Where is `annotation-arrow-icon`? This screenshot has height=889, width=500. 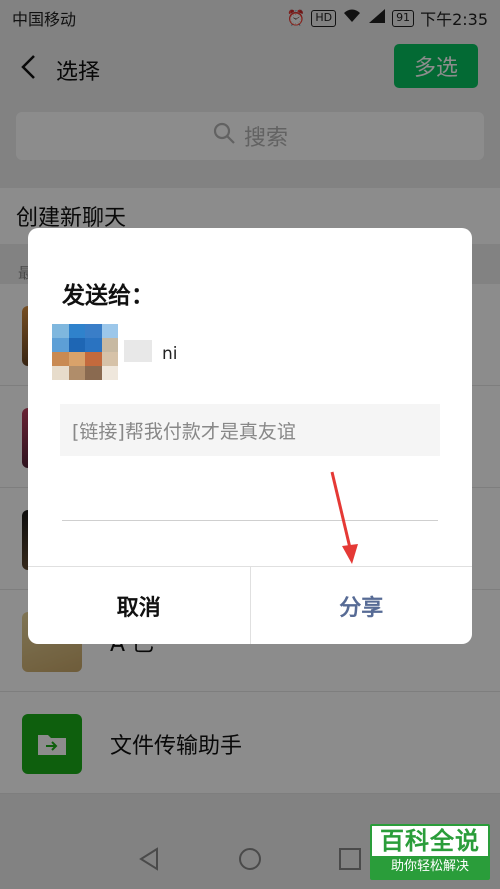 annotation-arrow-icon is located at coordinates (345, 518).